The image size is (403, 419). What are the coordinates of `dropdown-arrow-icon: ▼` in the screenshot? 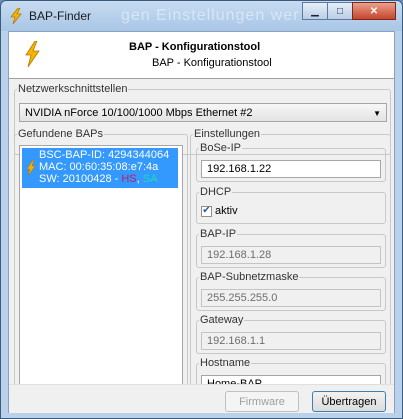 It's located at (377, 113).